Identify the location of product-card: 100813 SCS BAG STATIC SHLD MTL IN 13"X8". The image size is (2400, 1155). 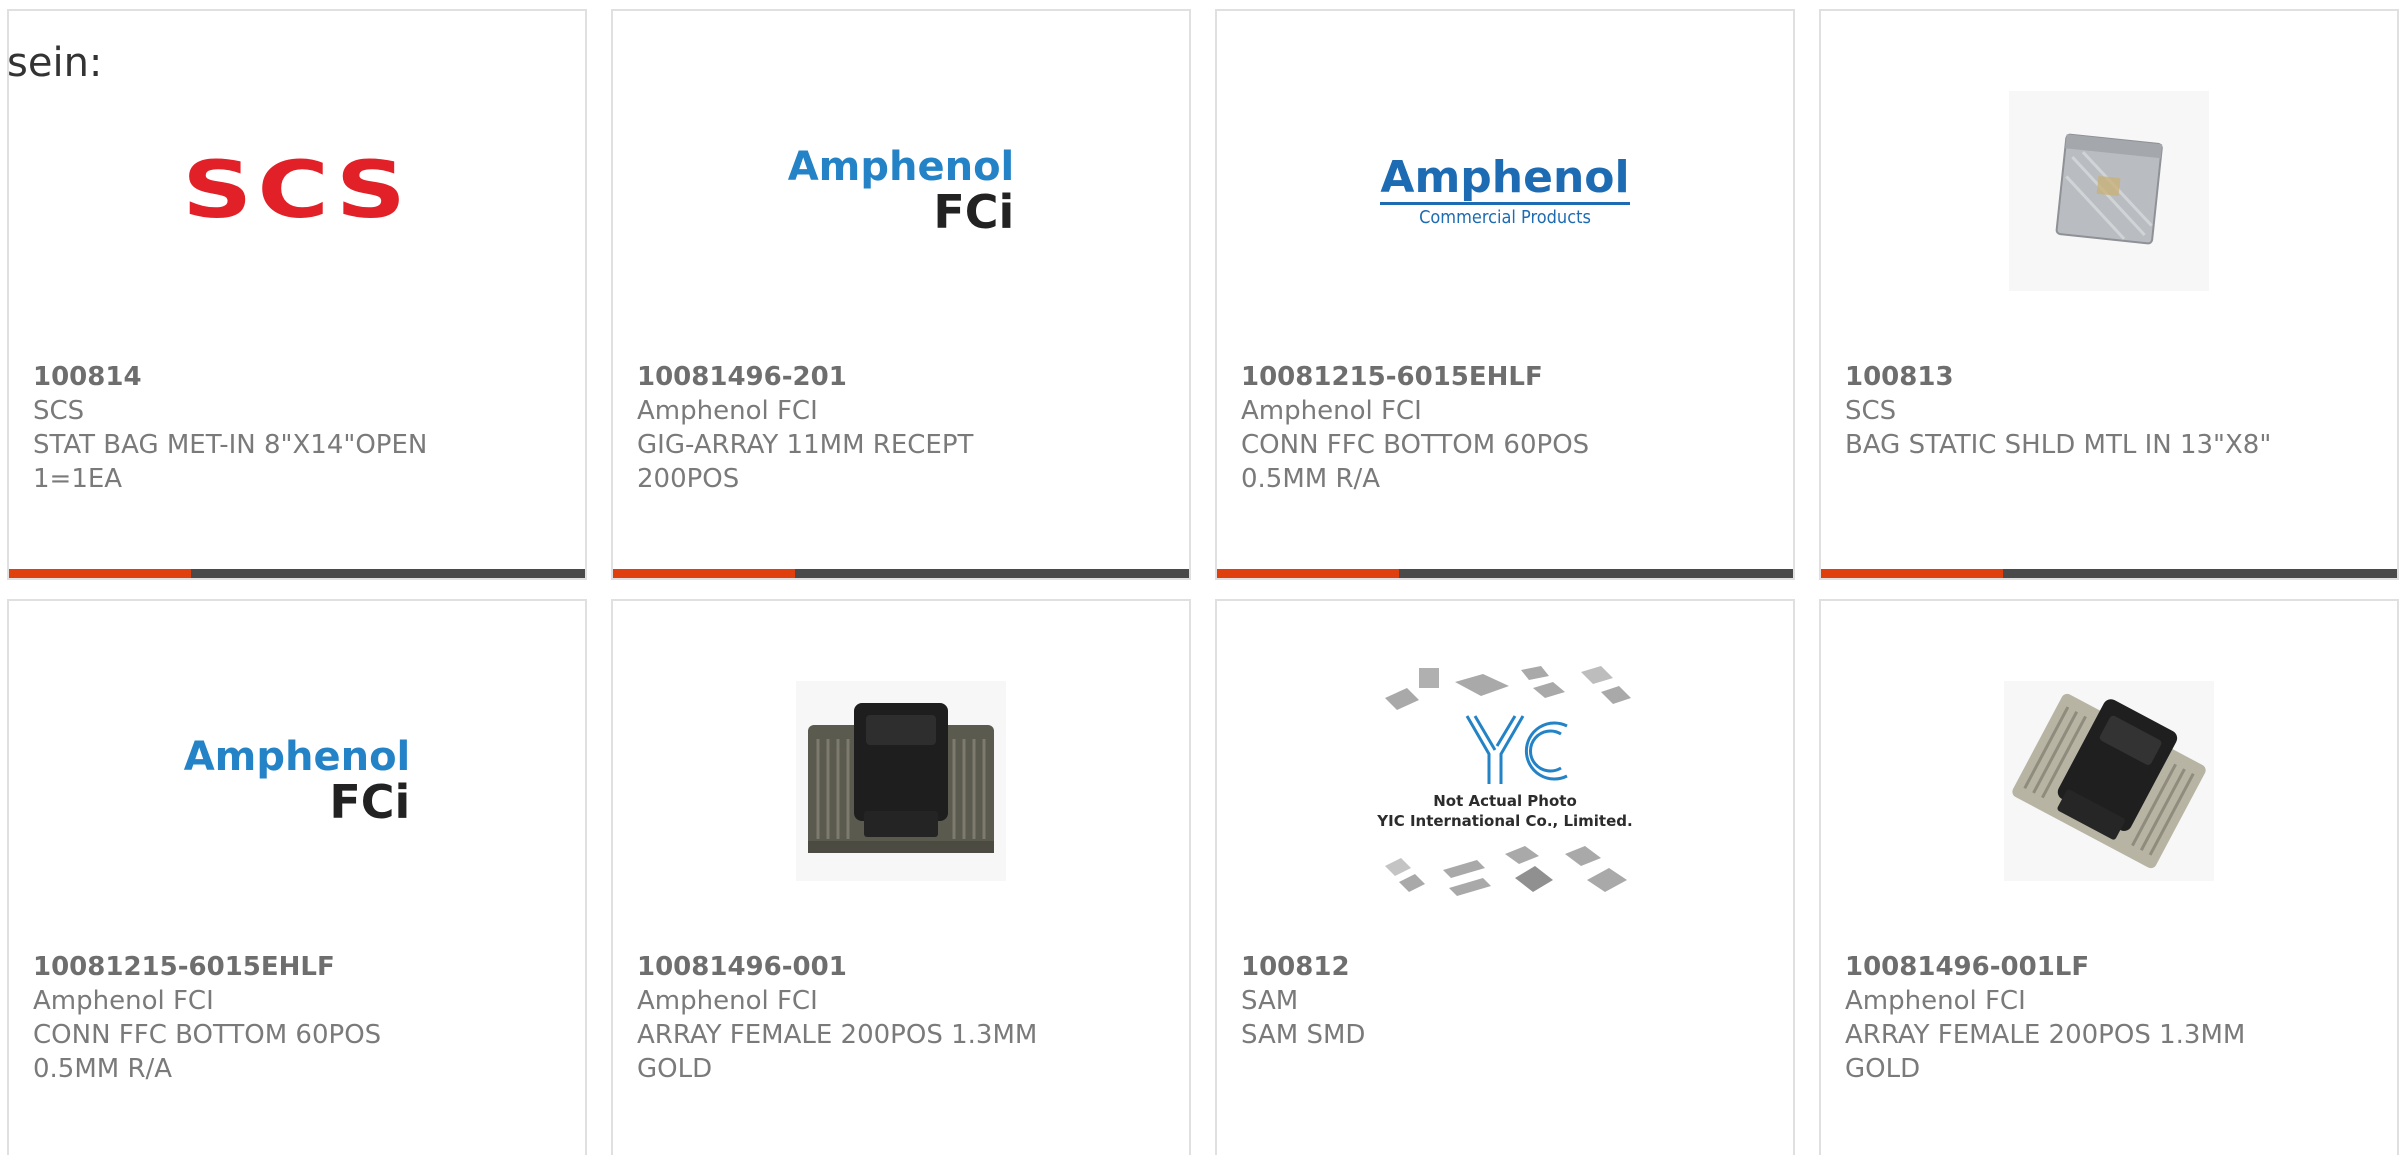
(2109, 294).